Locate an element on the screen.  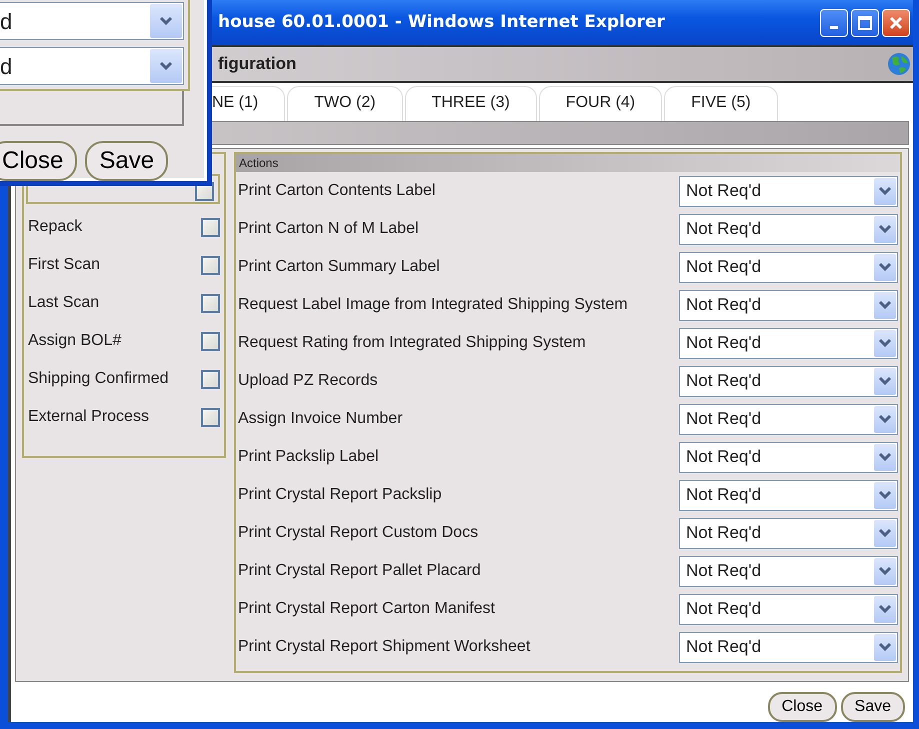
close-button is located at coordinates (896, 22).